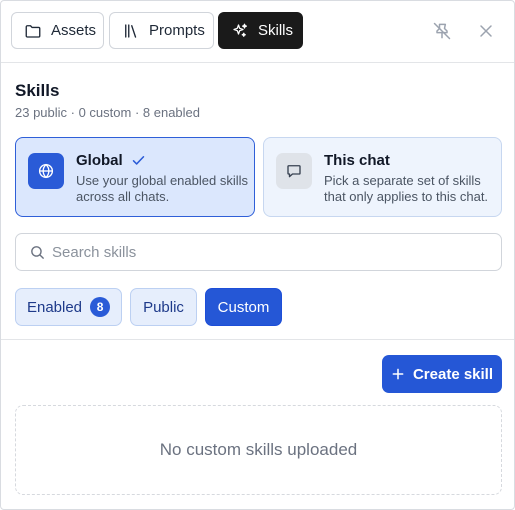 The image size is (515, 510). I want to click on library-icon, so click(131, 30).